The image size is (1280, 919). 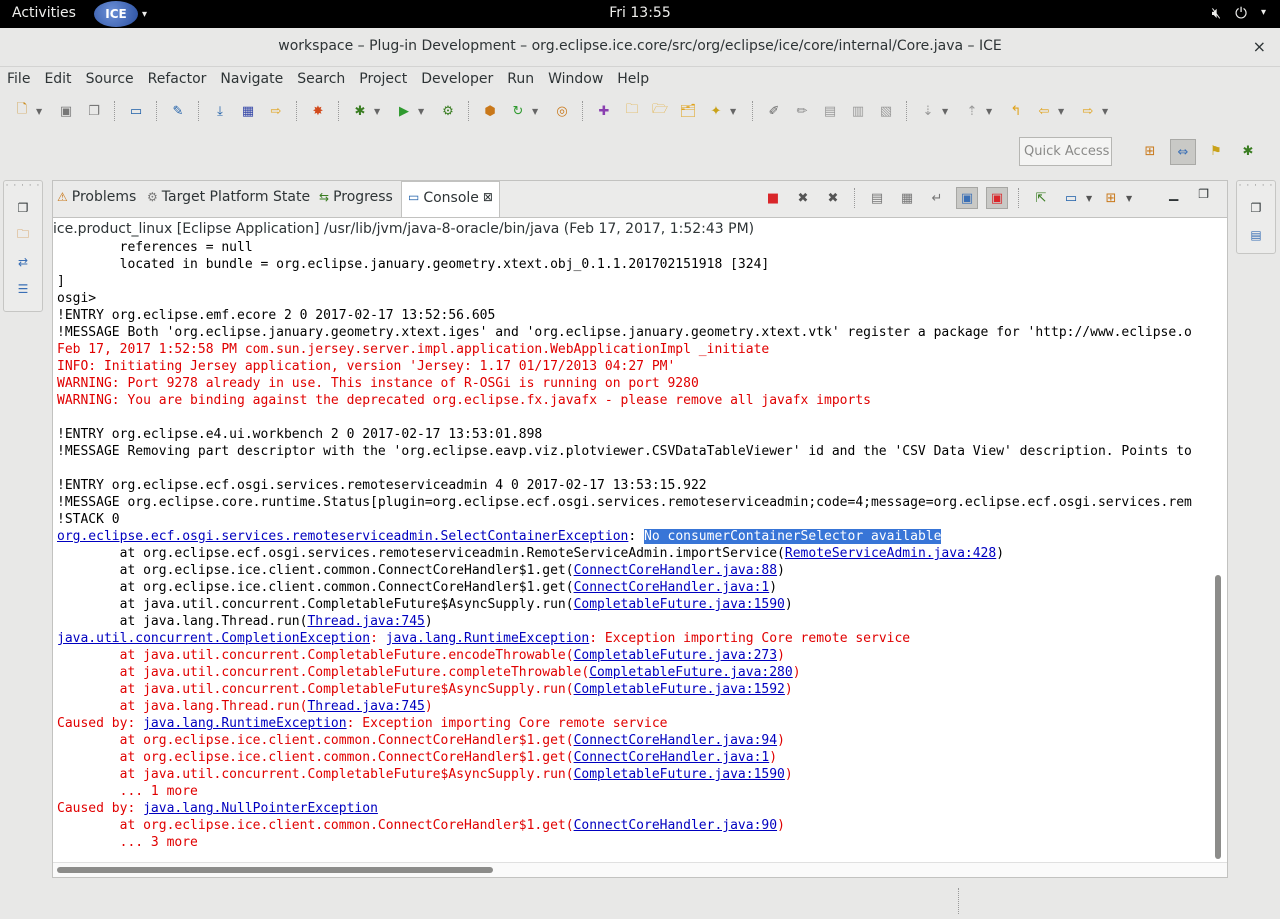 I want to click on menu-project: Project, so click(x=383, y=80).